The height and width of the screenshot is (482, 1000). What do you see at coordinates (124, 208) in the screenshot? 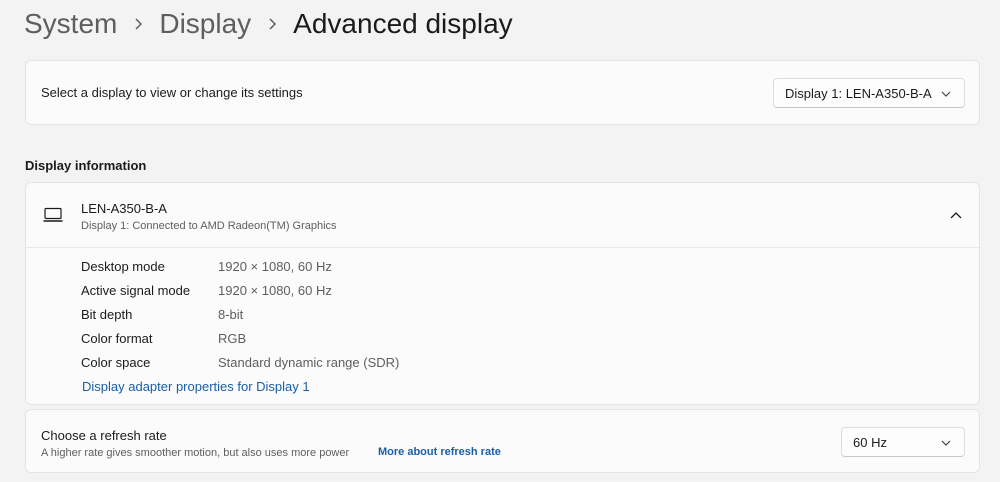
I see `display-name: LEN-A350-B-A` at bounding box center [124, 208].